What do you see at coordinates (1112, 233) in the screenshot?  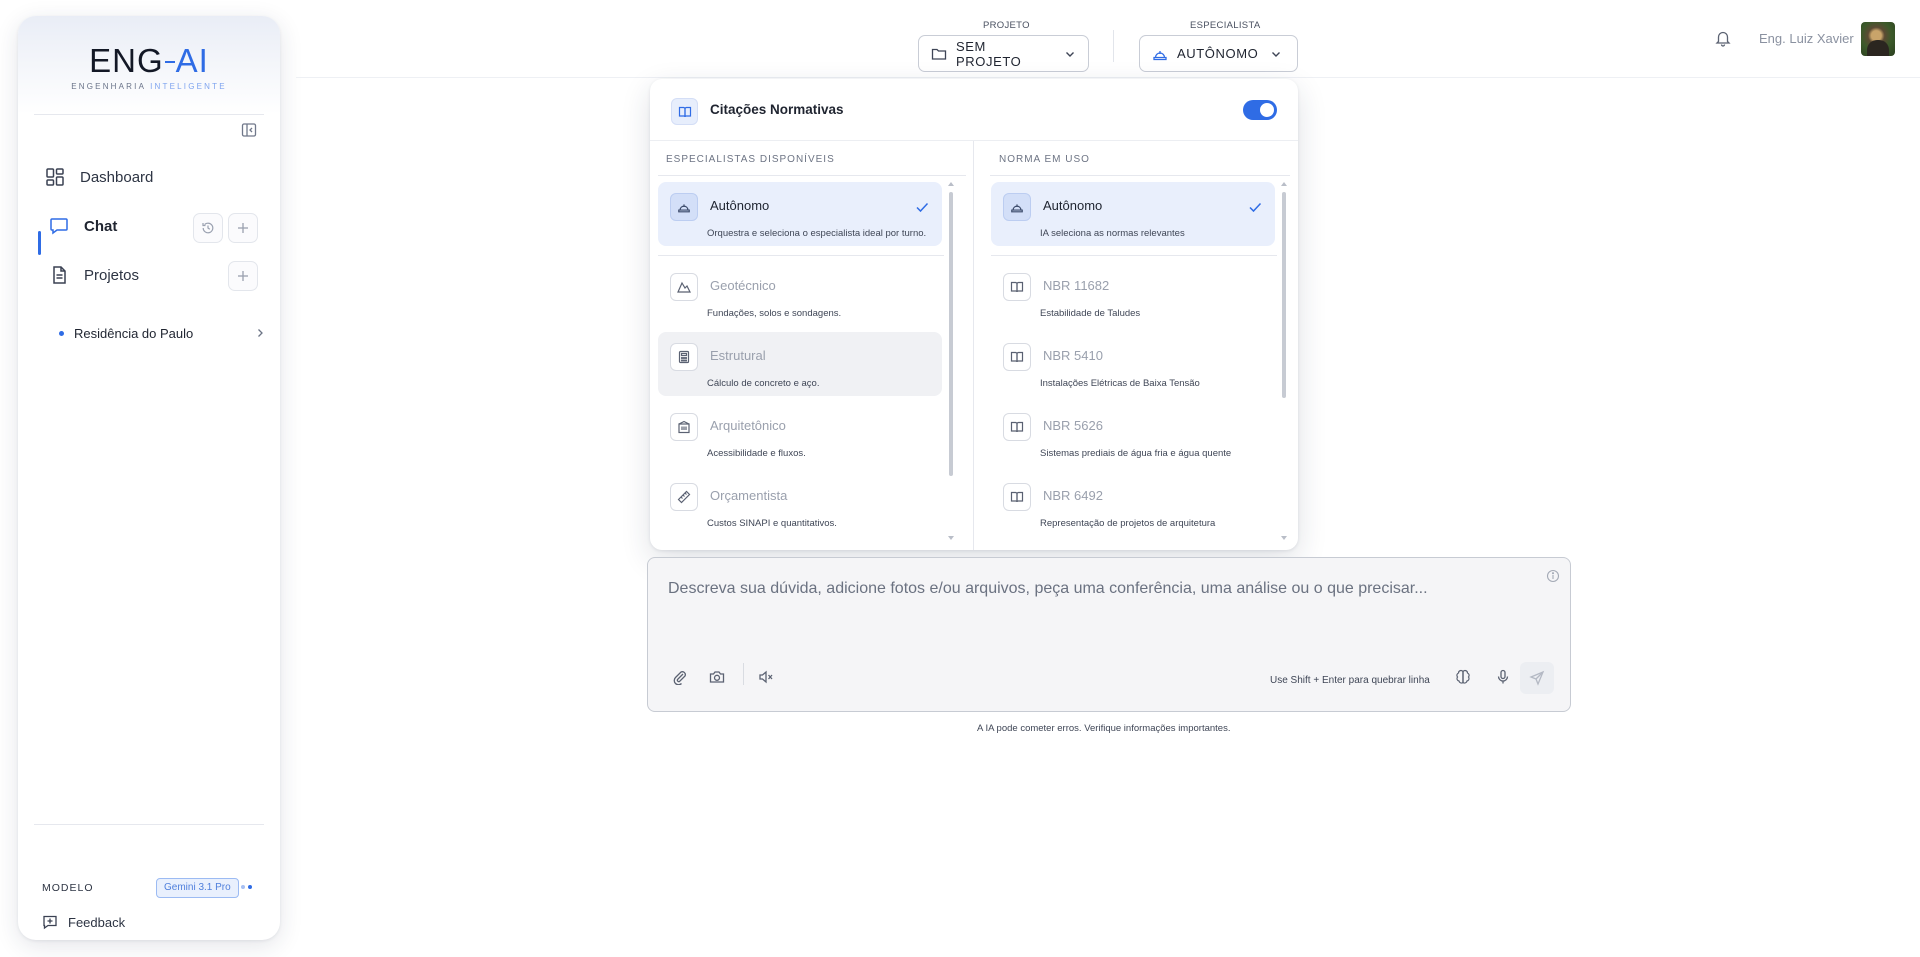 I see `norm-desc: IA seleciona as normas relevantes` at bounding box center [1112, 233].